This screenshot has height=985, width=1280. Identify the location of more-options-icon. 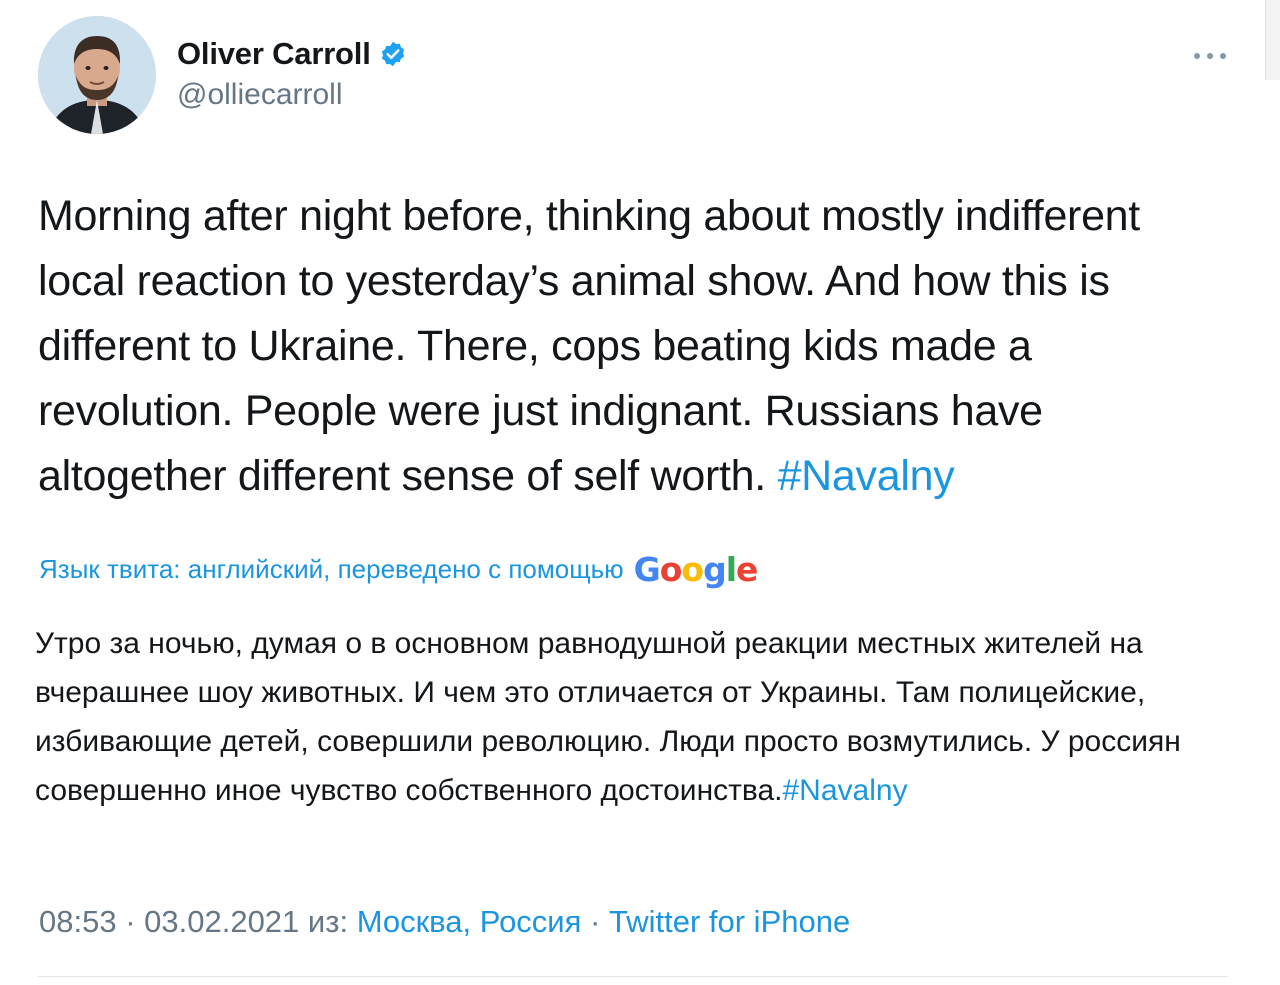
(1210, 56).